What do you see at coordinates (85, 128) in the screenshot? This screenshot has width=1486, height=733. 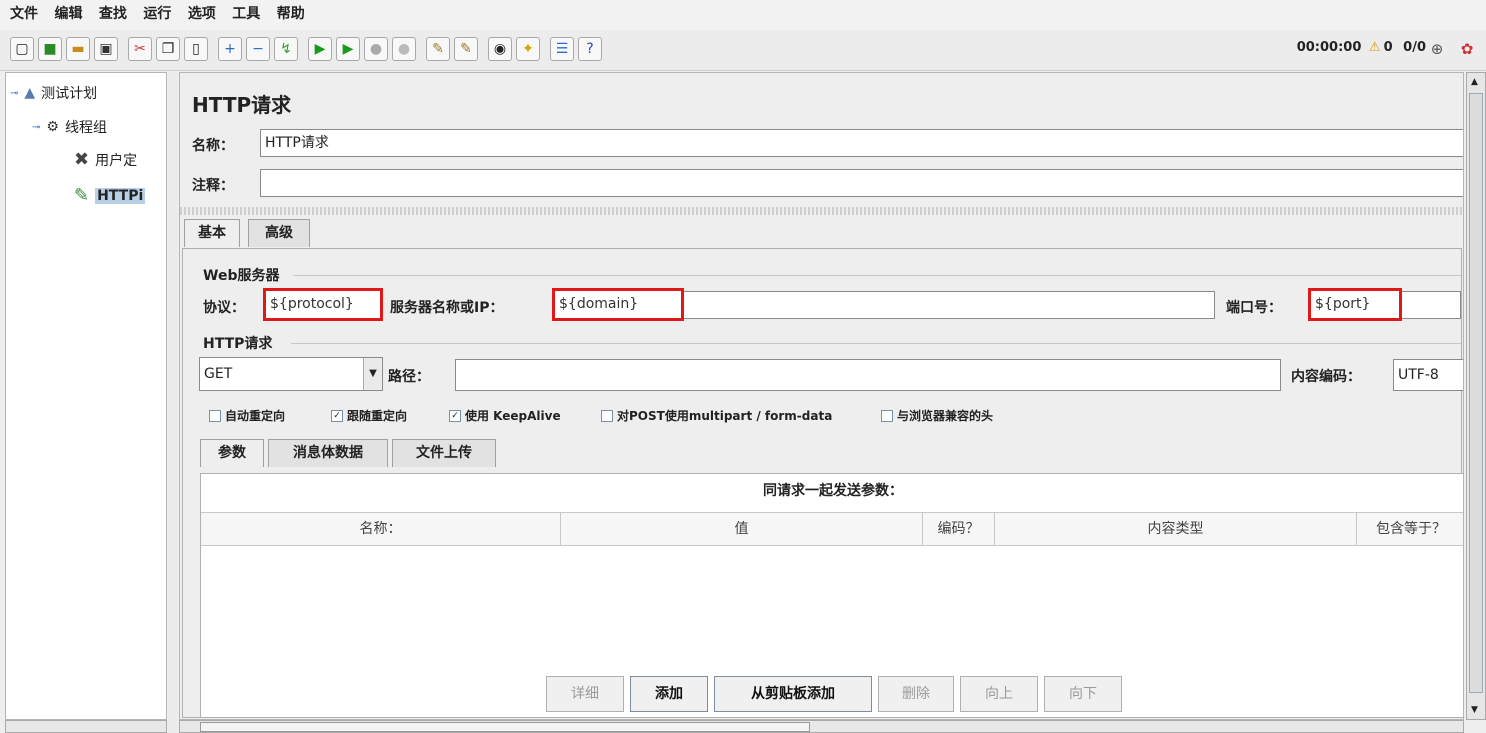 I see `tree-label: 线程组` at bounding box center [85, 128].